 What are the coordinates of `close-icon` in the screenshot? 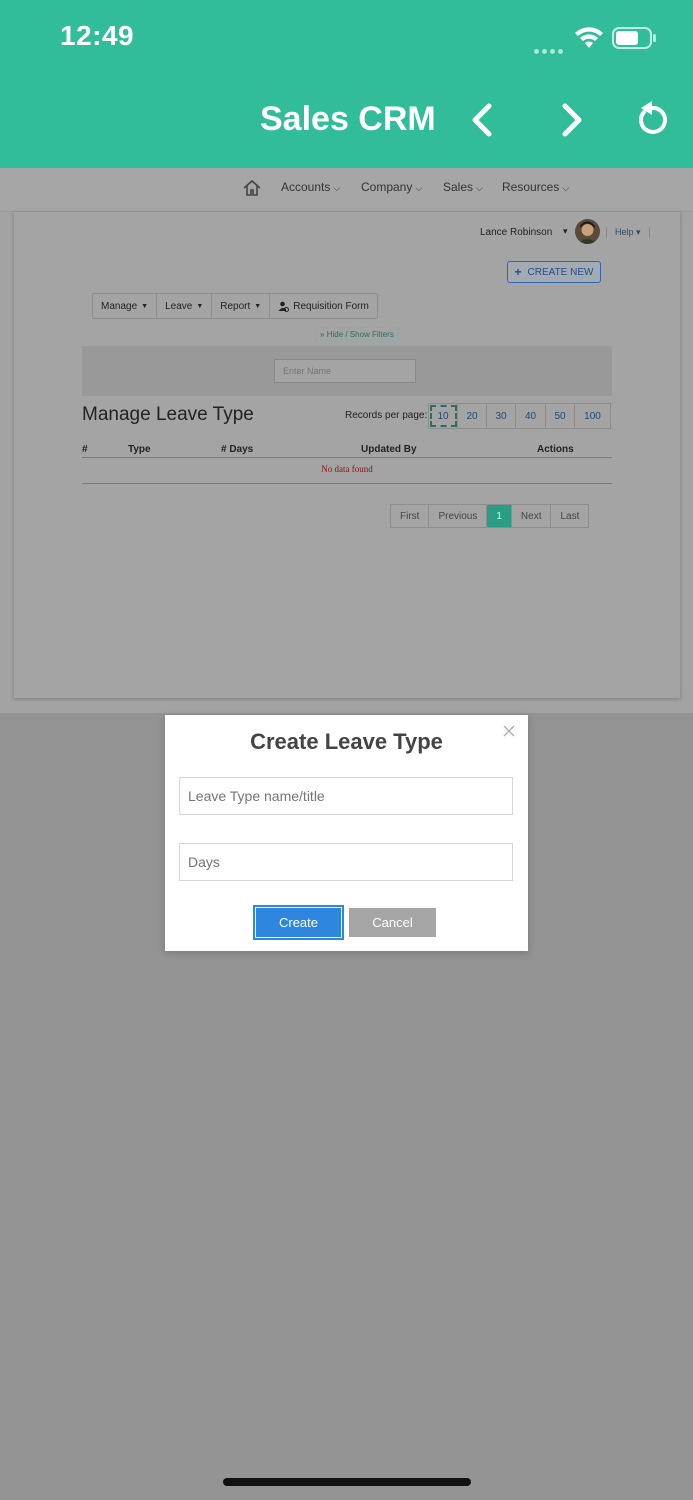 It's located at (509, 731).